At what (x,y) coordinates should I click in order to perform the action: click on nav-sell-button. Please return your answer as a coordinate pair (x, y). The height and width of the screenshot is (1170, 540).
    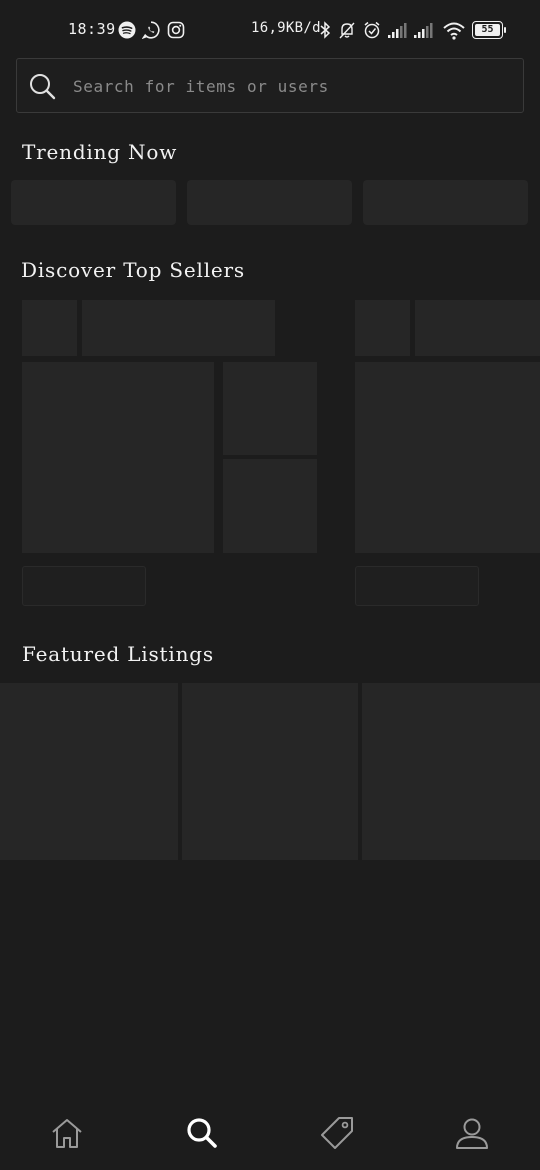
    Looking at the image, I should click on (337, 1133).